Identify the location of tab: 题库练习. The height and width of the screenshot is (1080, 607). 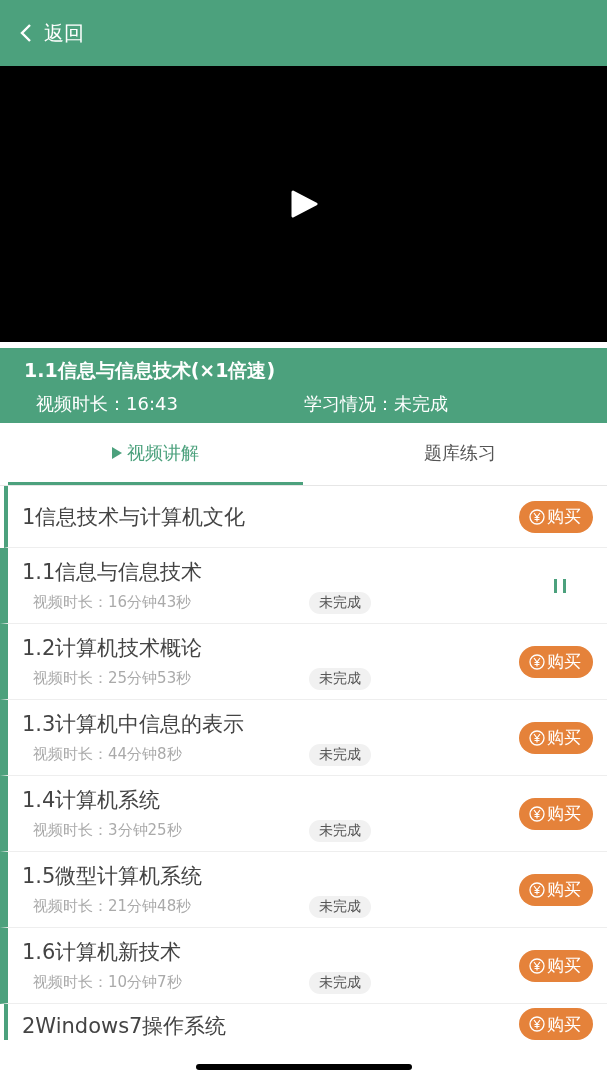
(459, 454).